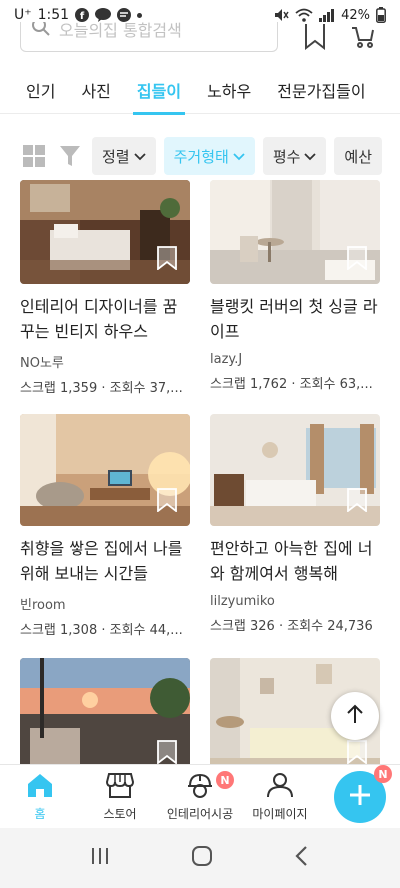 The width and height of the screenshot is (400, 888). What do you see at coordinates (286, 156) in the screenshot?
I see `area-size-label: 평수` at bounding box center [286, 156].